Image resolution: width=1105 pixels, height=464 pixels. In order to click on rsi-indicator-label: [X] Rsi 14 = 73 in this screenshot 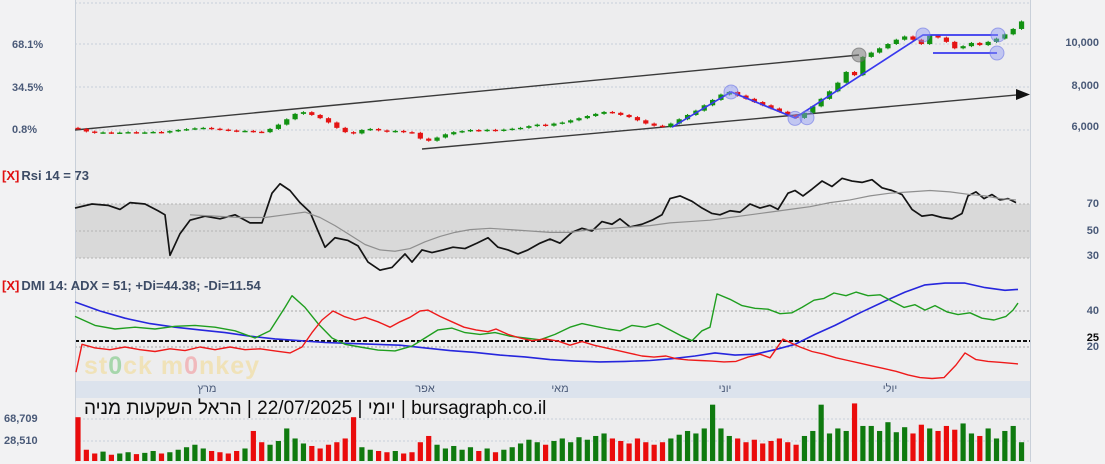, I will do `click(45, 175)`.